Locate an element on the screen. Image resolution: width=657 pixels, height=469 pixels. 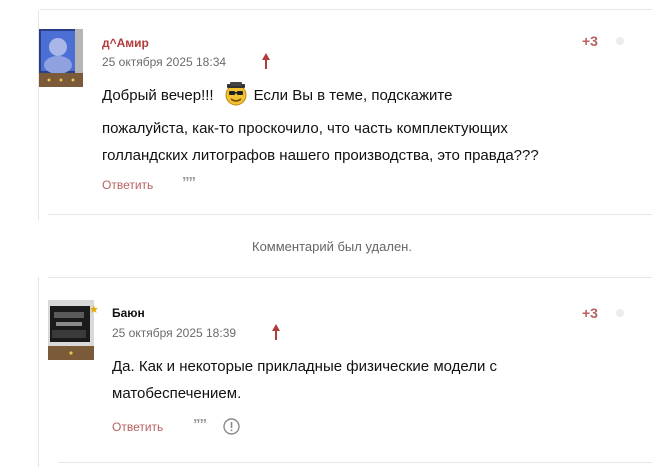
comment-date: 25 октября 2025 18:34 is located at coordinates (164, 62).